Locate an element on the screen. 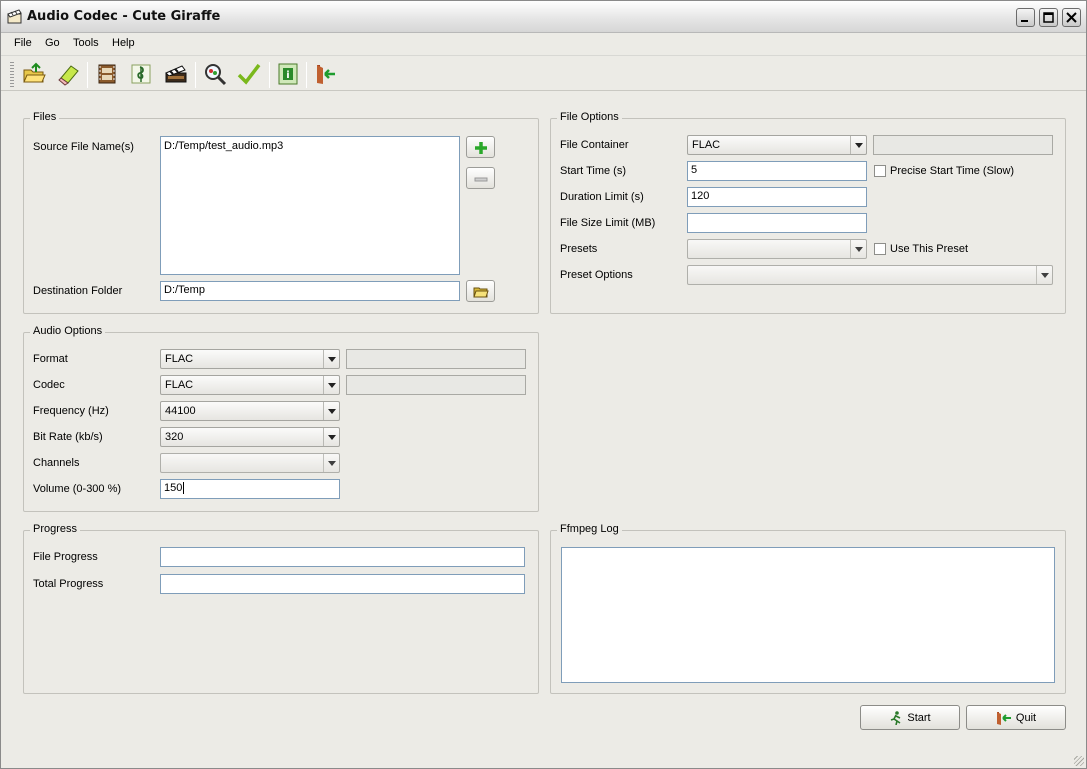 This screenshot has height=769, width=1087. presets-select is located at coordinates (777, 249).